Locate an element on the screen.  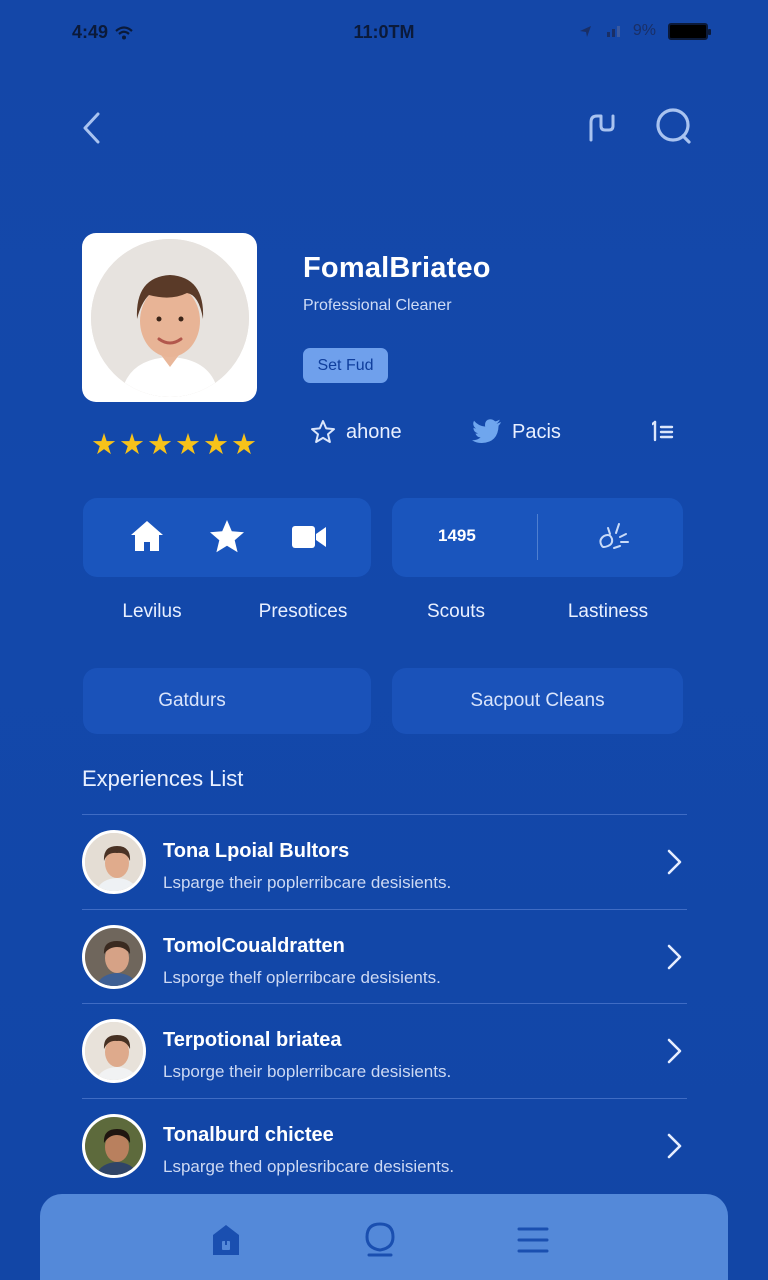
gatdurs-button: Gatdurs is located at coordinates (227, 701).